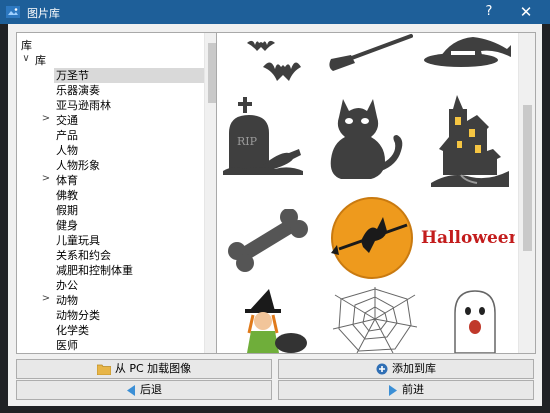 The width and height of the screenshot is (550, 413). Describe the element at coordinates (103, 369) in the screenshot. I see `folder-icon` at that location.